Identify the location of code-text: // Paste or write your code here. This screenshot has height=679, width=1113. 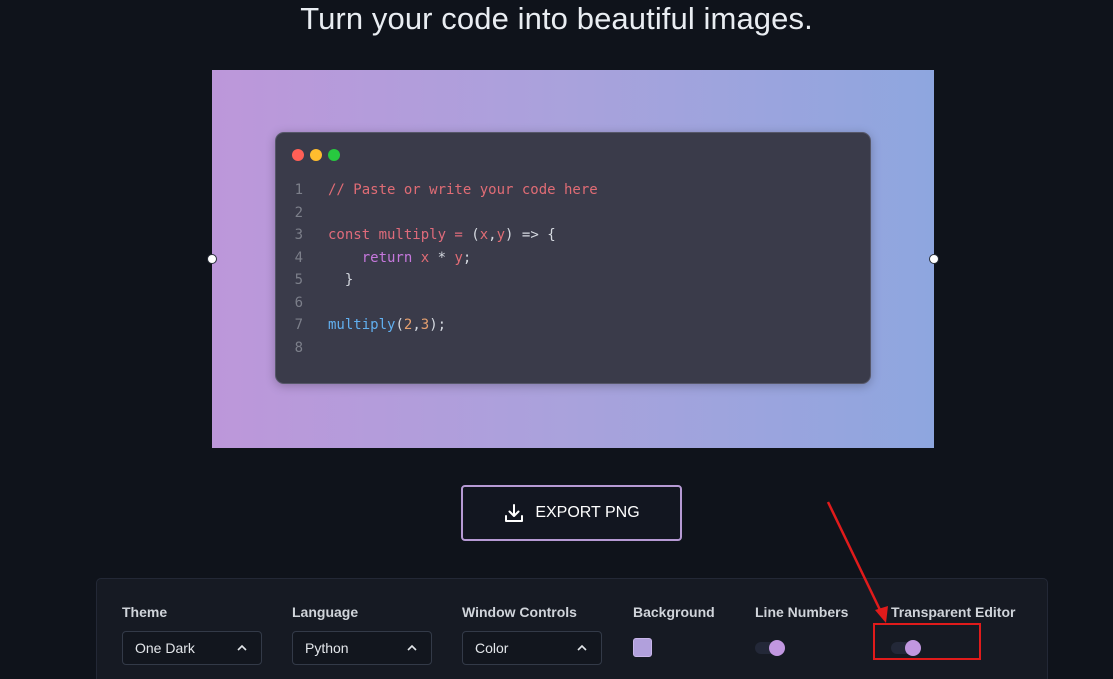
(463, 190).